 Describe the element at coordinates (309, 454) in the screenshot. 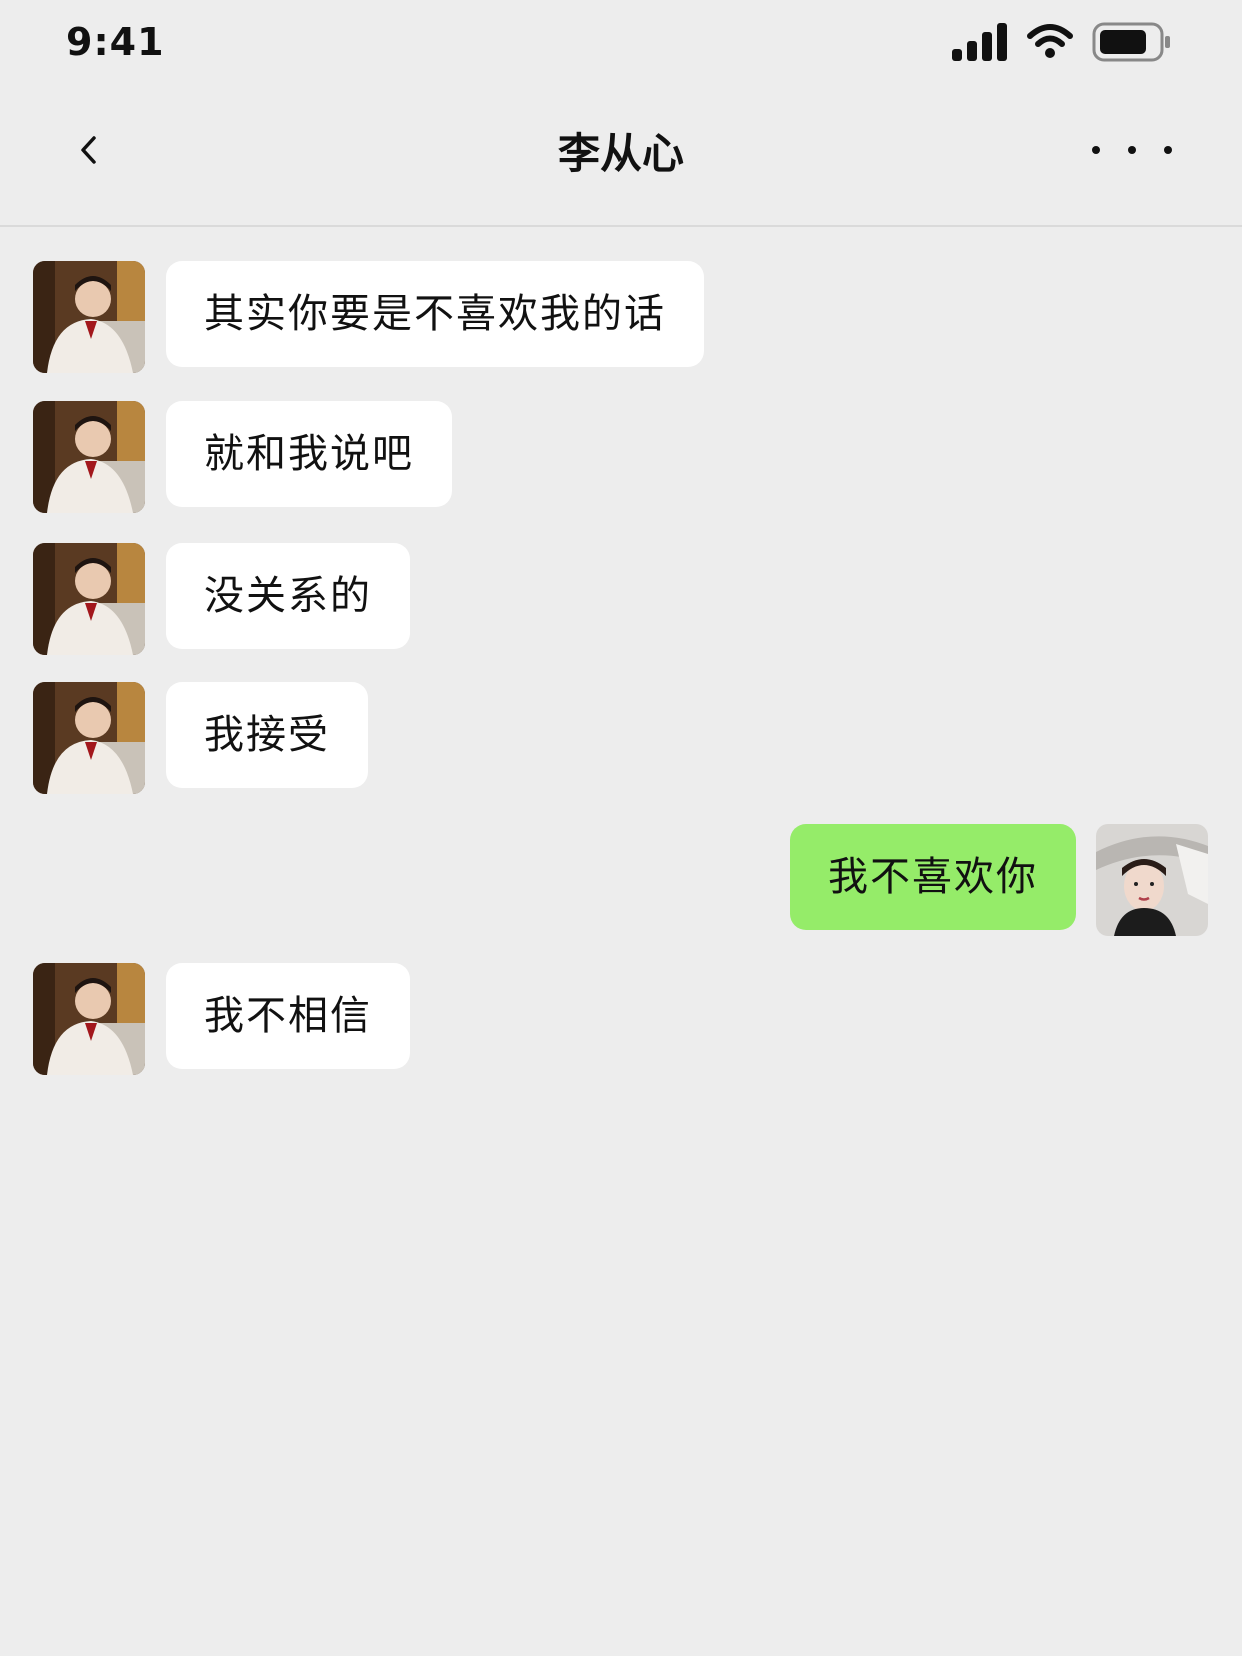

I see `message-bubble-incoming: 就和我说吧` at that location.